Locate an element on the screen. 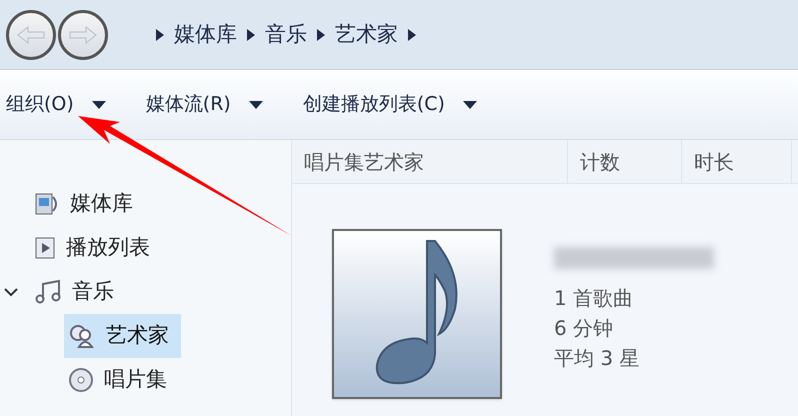 Image resolution: width=798 pixels, height=416 pixels. breadcrumb-link: 音乐 is located at coordinates (286, 34).